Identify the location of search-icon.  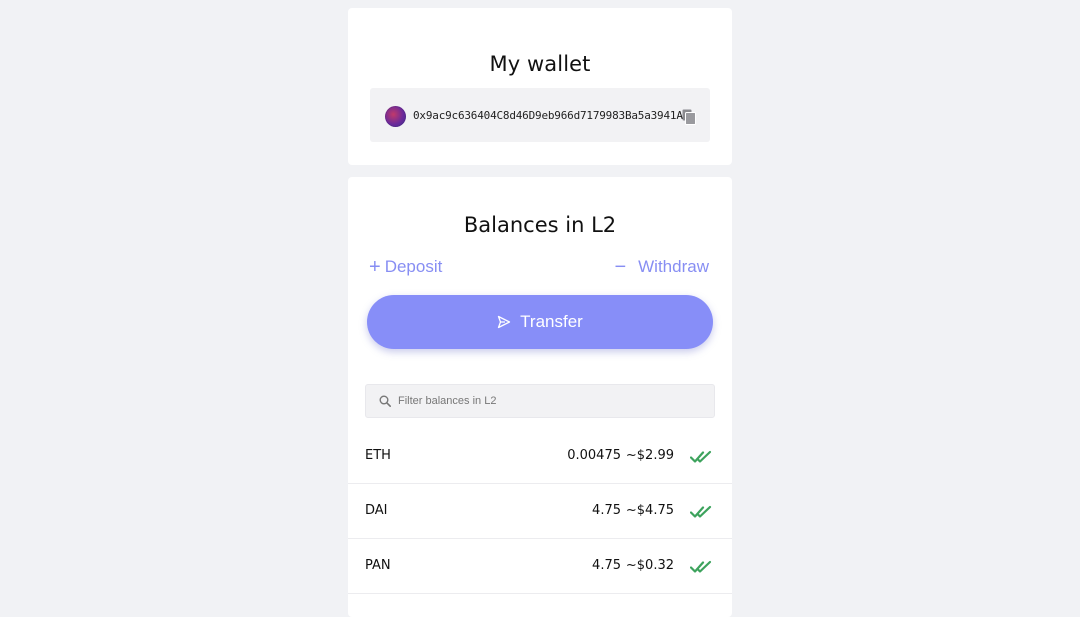
(385, 401).